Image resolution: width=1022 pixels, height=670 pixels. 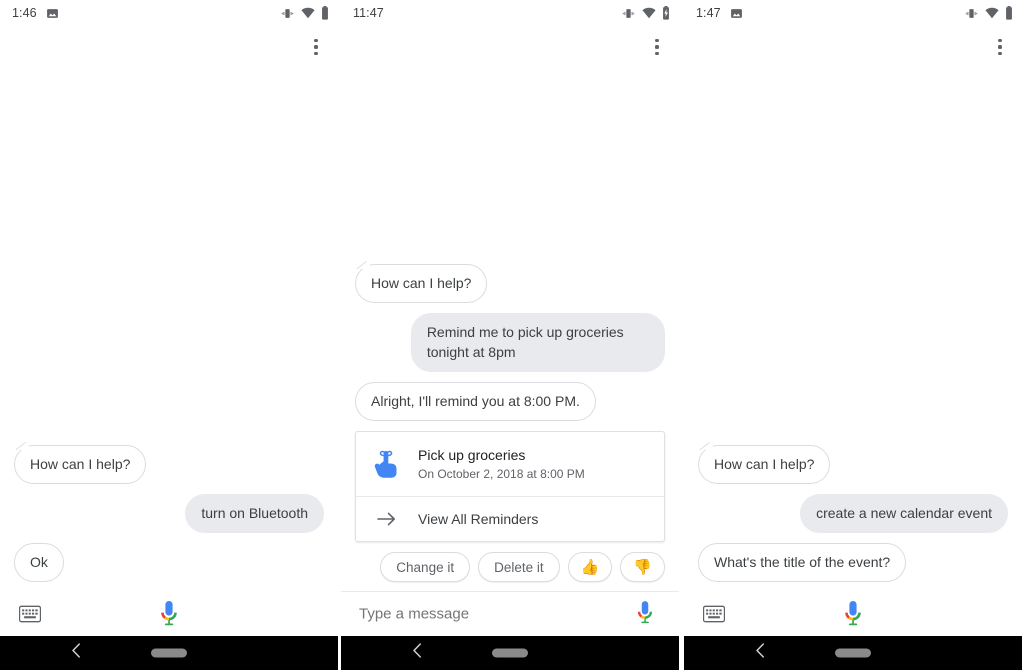 I want to click on assistant-bubble: What's the title of the event?, so click(x=802, y=562).